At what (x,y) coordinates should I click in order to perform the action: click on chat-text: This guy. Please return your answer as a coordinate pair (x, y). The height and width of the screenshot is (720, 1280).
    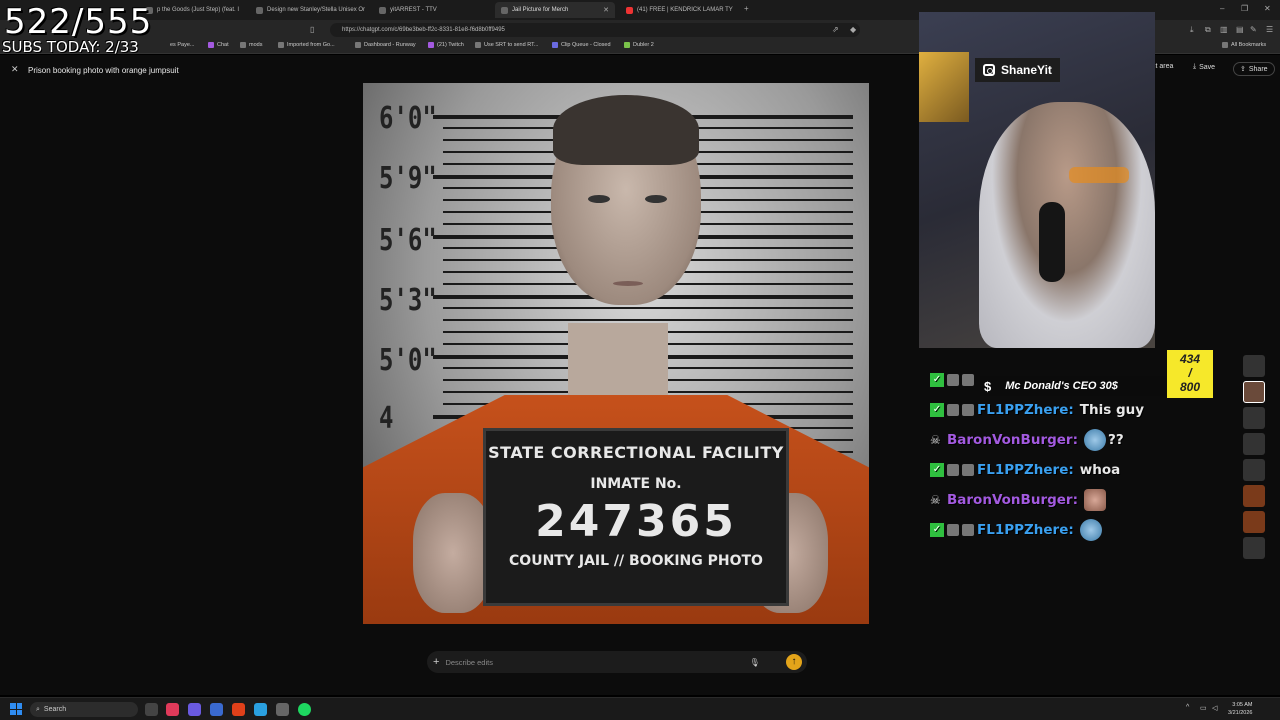
    Looking at the image, I should click on (1112, 410).